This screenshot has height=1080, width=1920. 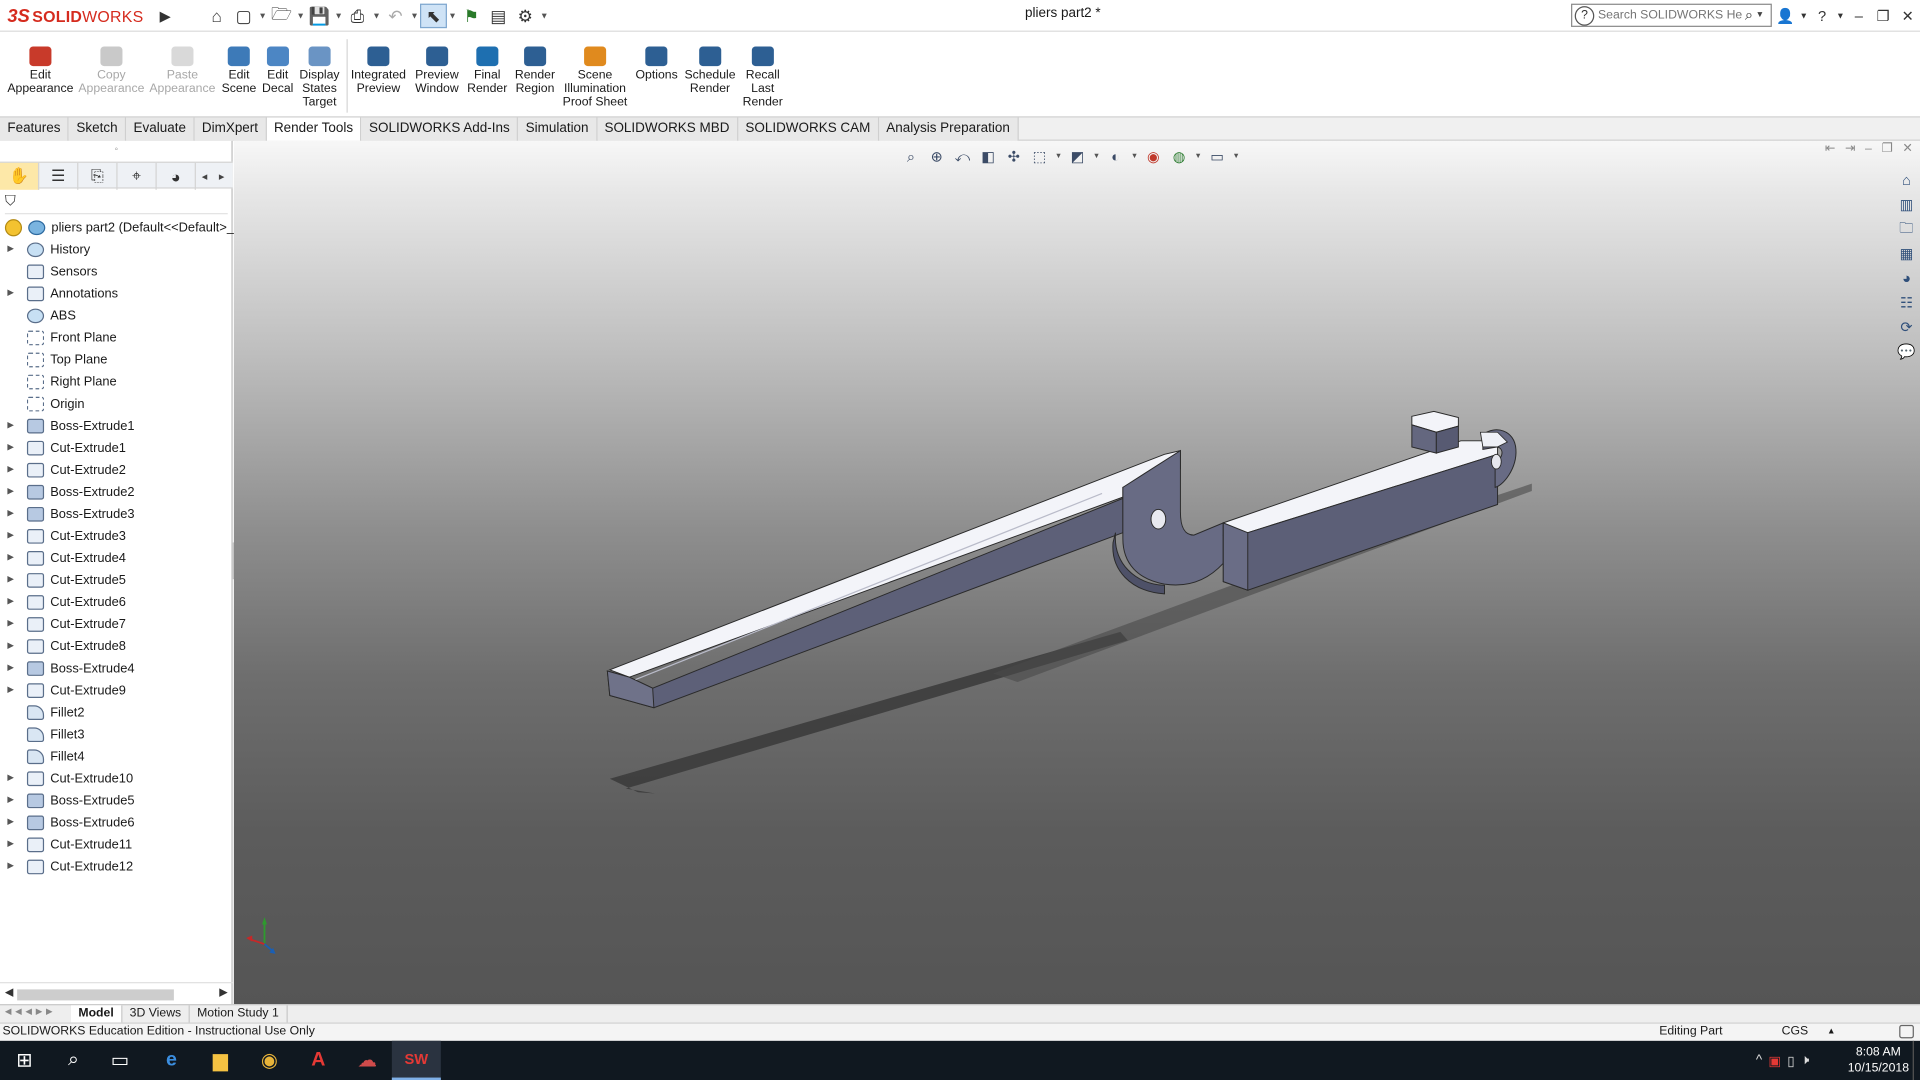 I want to click on display-manager-tab-icon: ◕, so click(x=176, y=176).